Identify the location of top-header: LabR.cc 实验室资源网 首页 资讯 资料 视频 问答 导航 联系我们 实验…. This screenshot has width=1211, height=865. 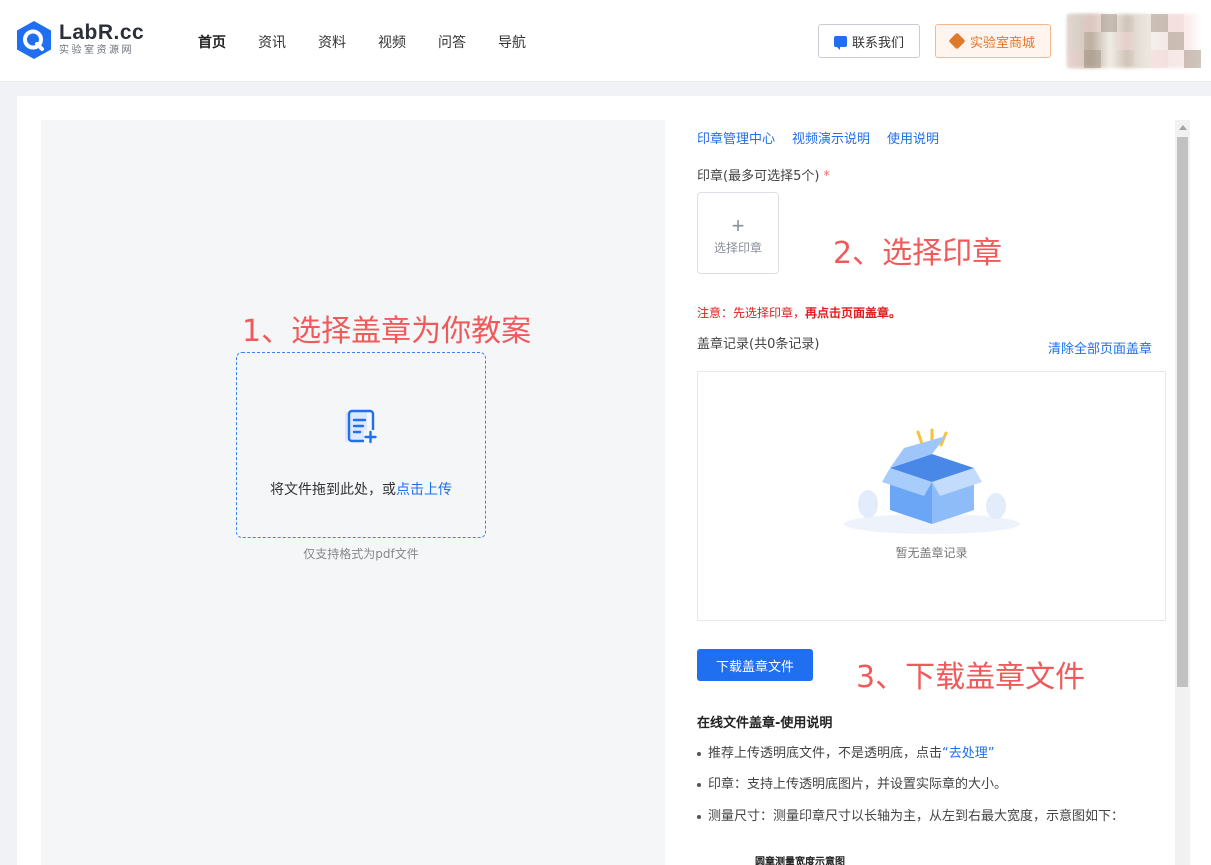
(605, 41).